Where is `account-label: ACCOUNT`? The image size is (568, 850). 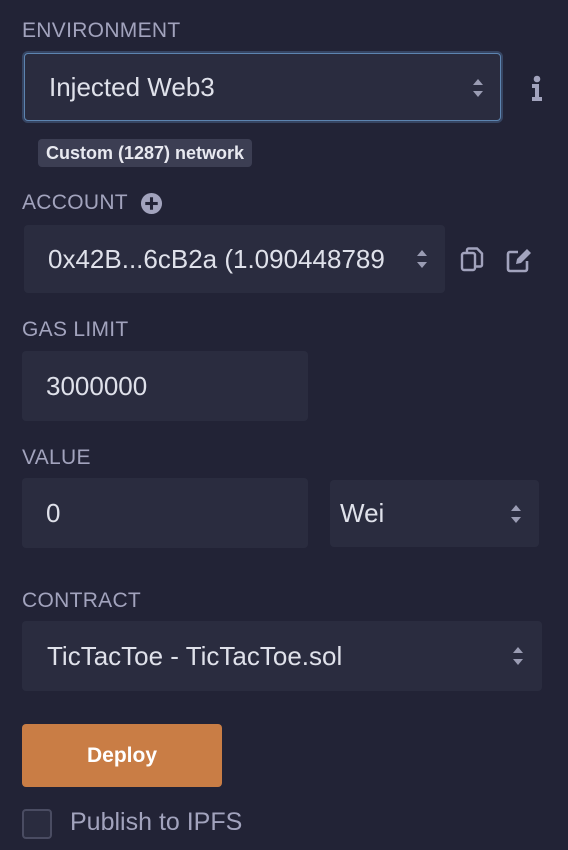
account-label: ACCOUNT is located at coordinates (75, 202).